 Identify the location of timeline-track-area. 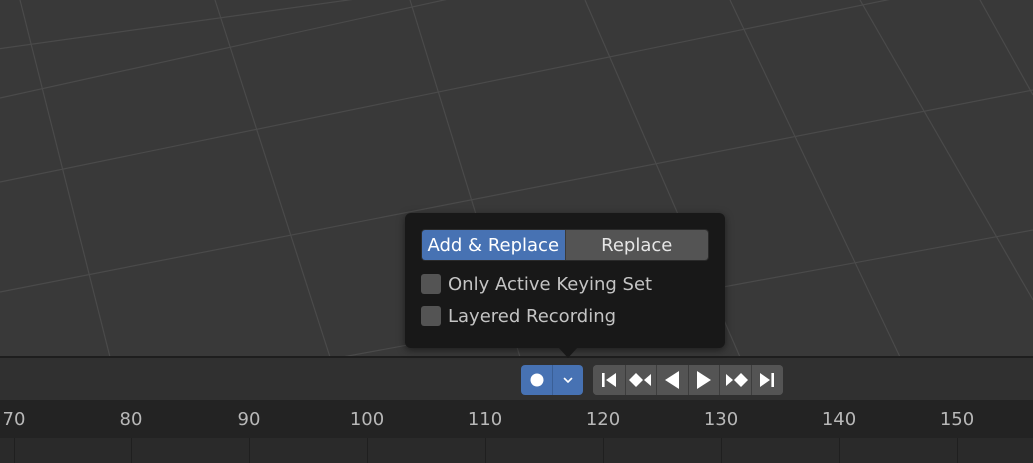
(516, 450).